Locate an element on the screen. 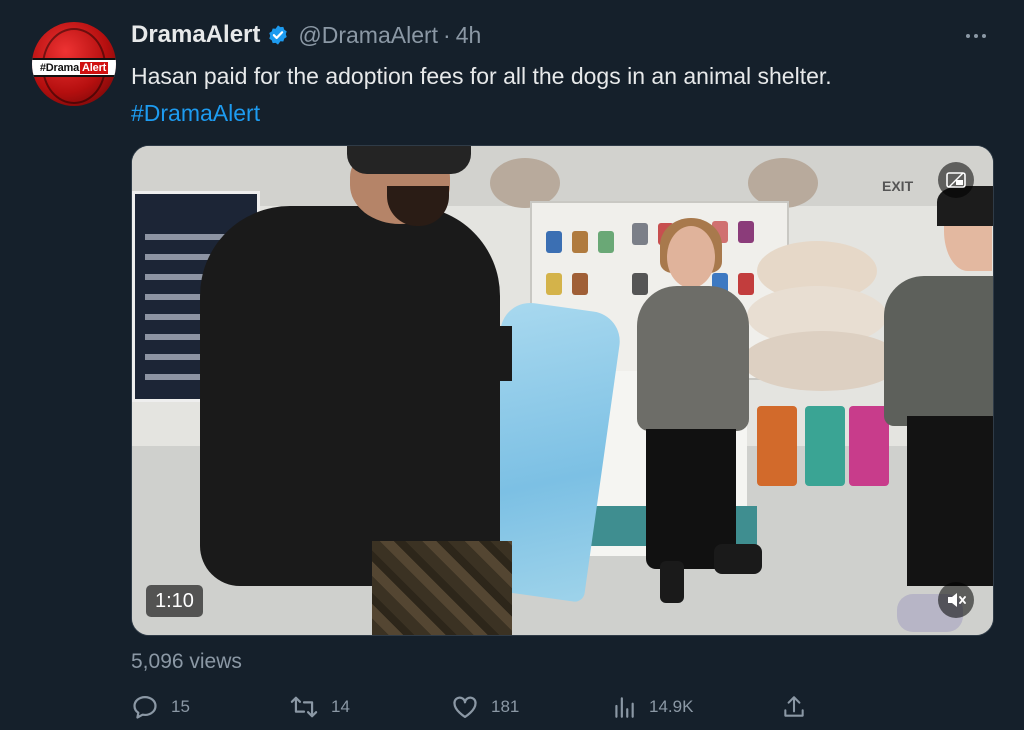  reply-icon is located at coordinates (145, 707).